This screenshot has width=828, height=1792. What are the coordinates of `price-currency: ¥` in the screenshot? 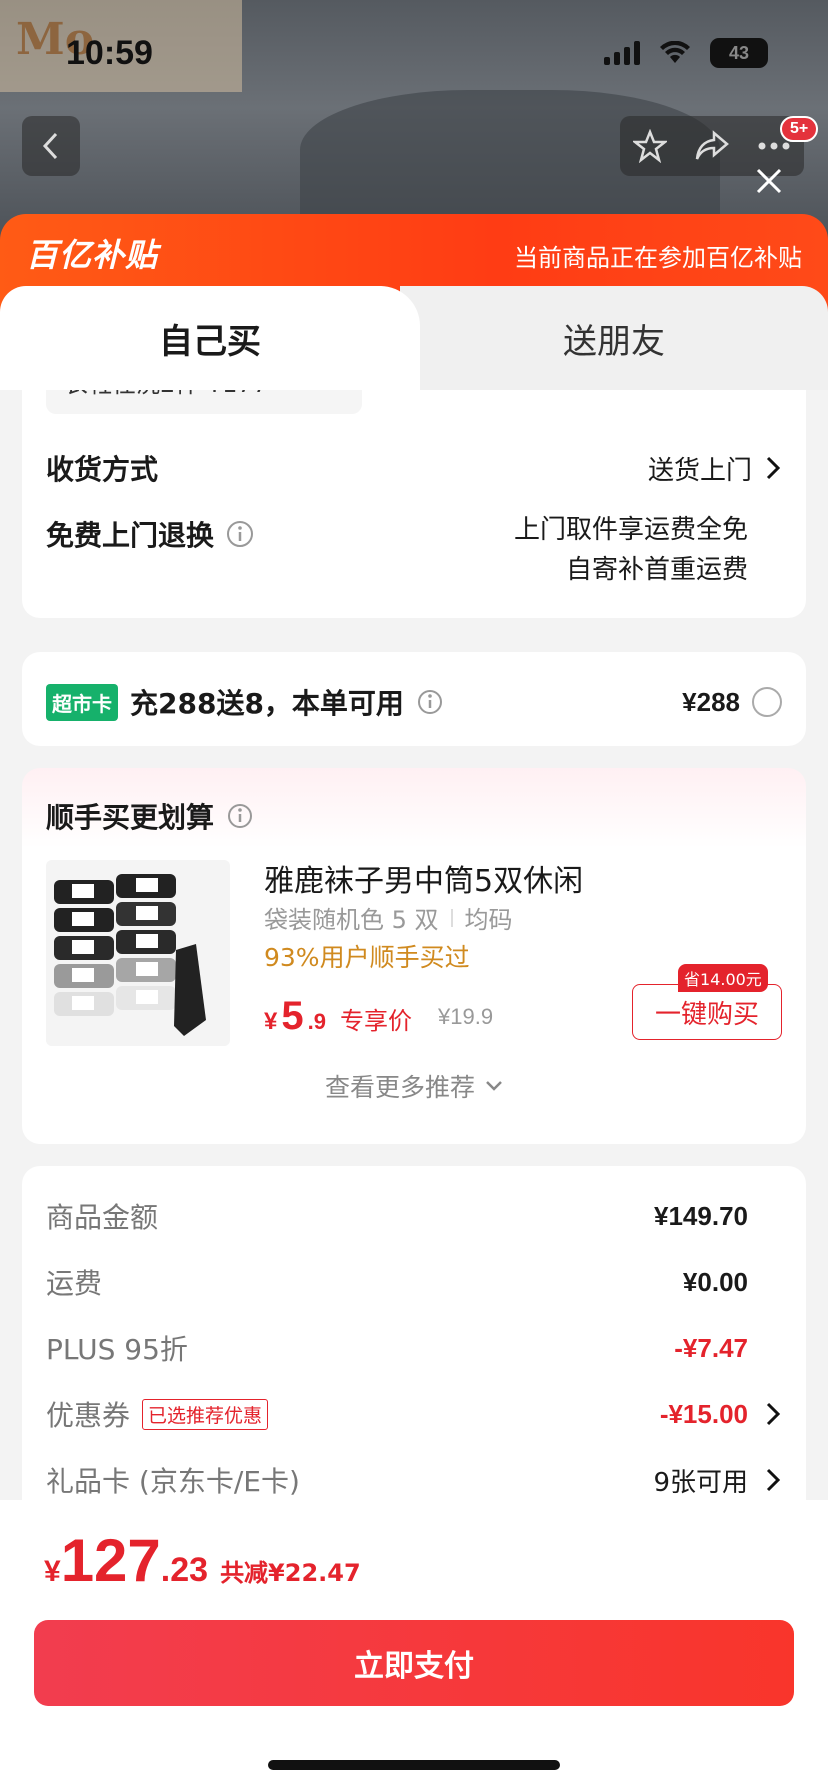 It's located at (271, 1021).